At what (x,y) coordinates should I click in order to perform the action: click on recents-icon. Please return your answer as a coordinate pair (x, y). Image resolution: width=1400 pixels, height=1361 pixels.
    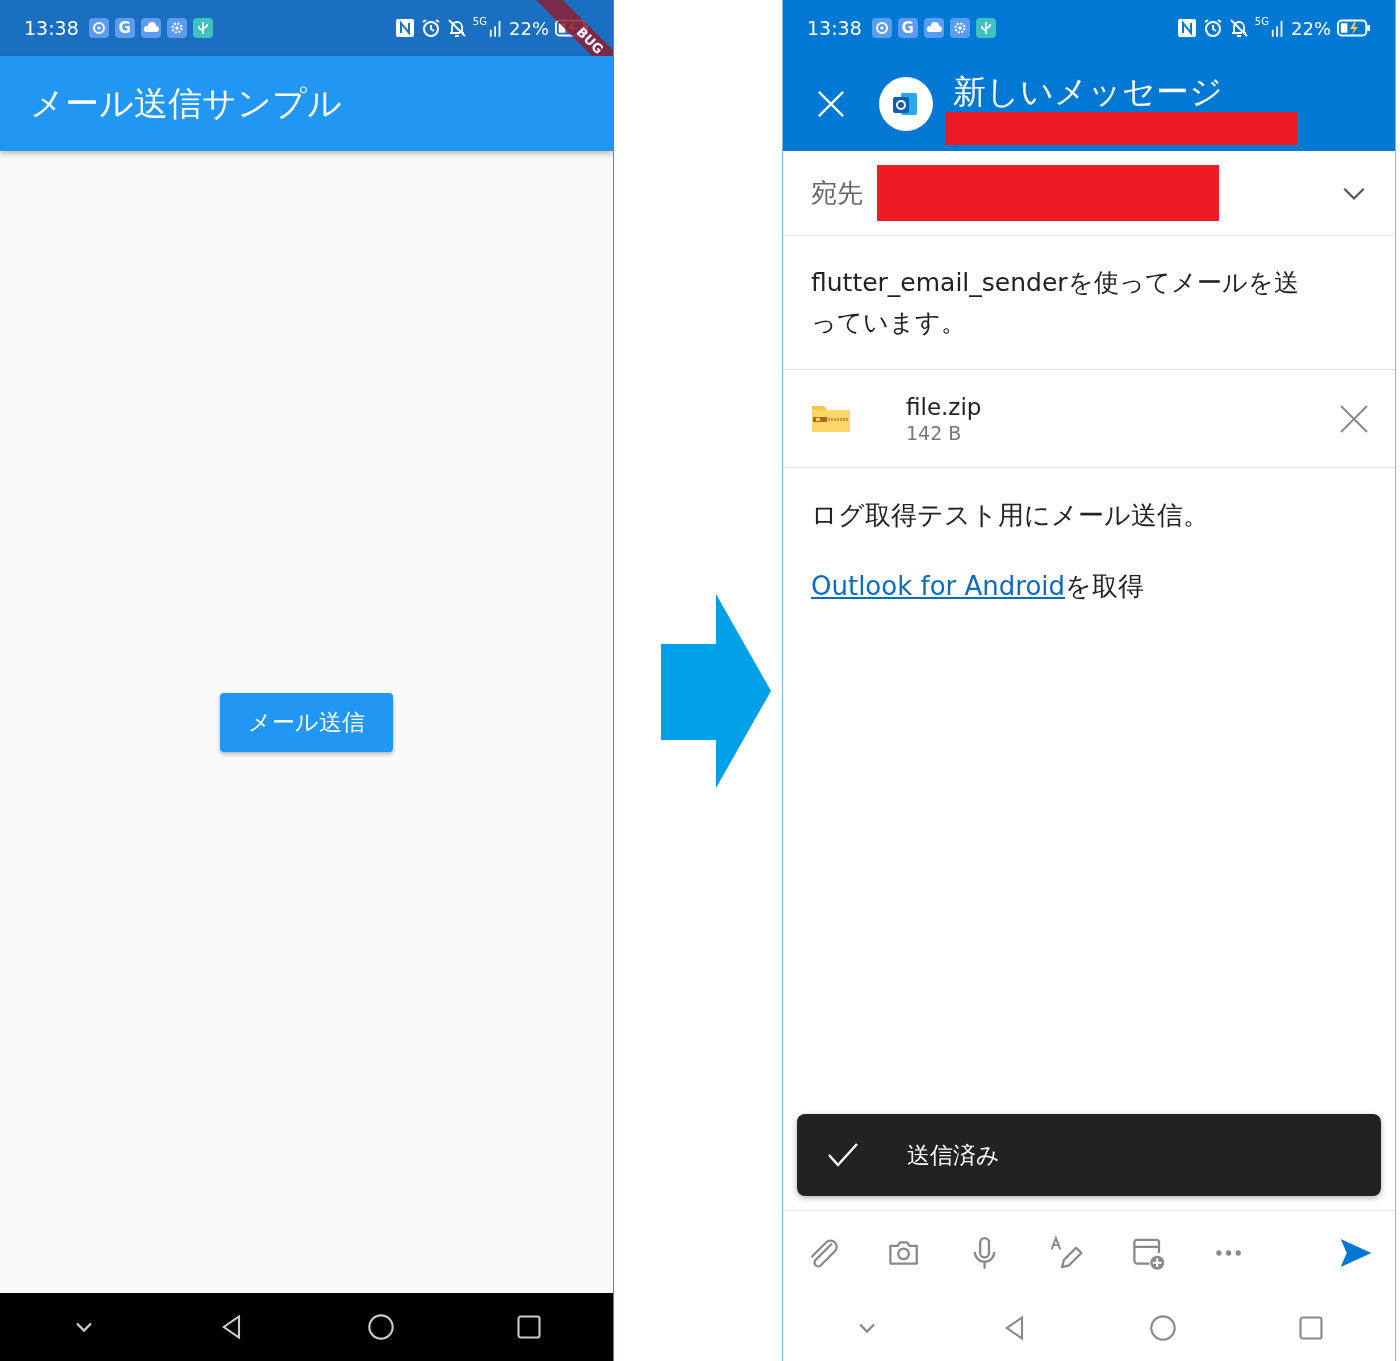
    Looking at the image, I should click on (528, 1327).